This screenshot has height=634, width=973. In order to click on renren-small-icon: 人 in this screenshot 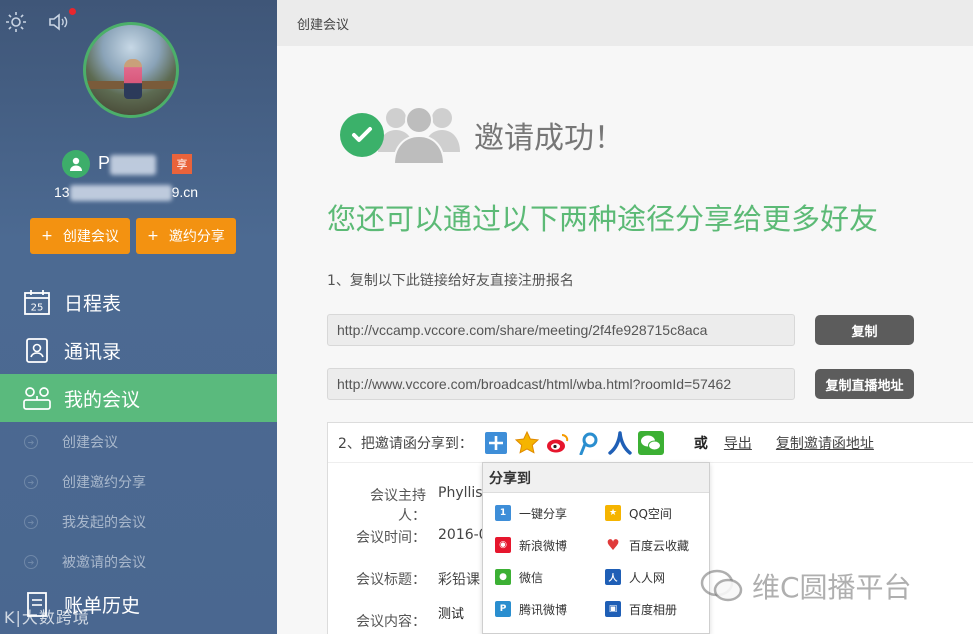, I will do `click(613, 577)`.